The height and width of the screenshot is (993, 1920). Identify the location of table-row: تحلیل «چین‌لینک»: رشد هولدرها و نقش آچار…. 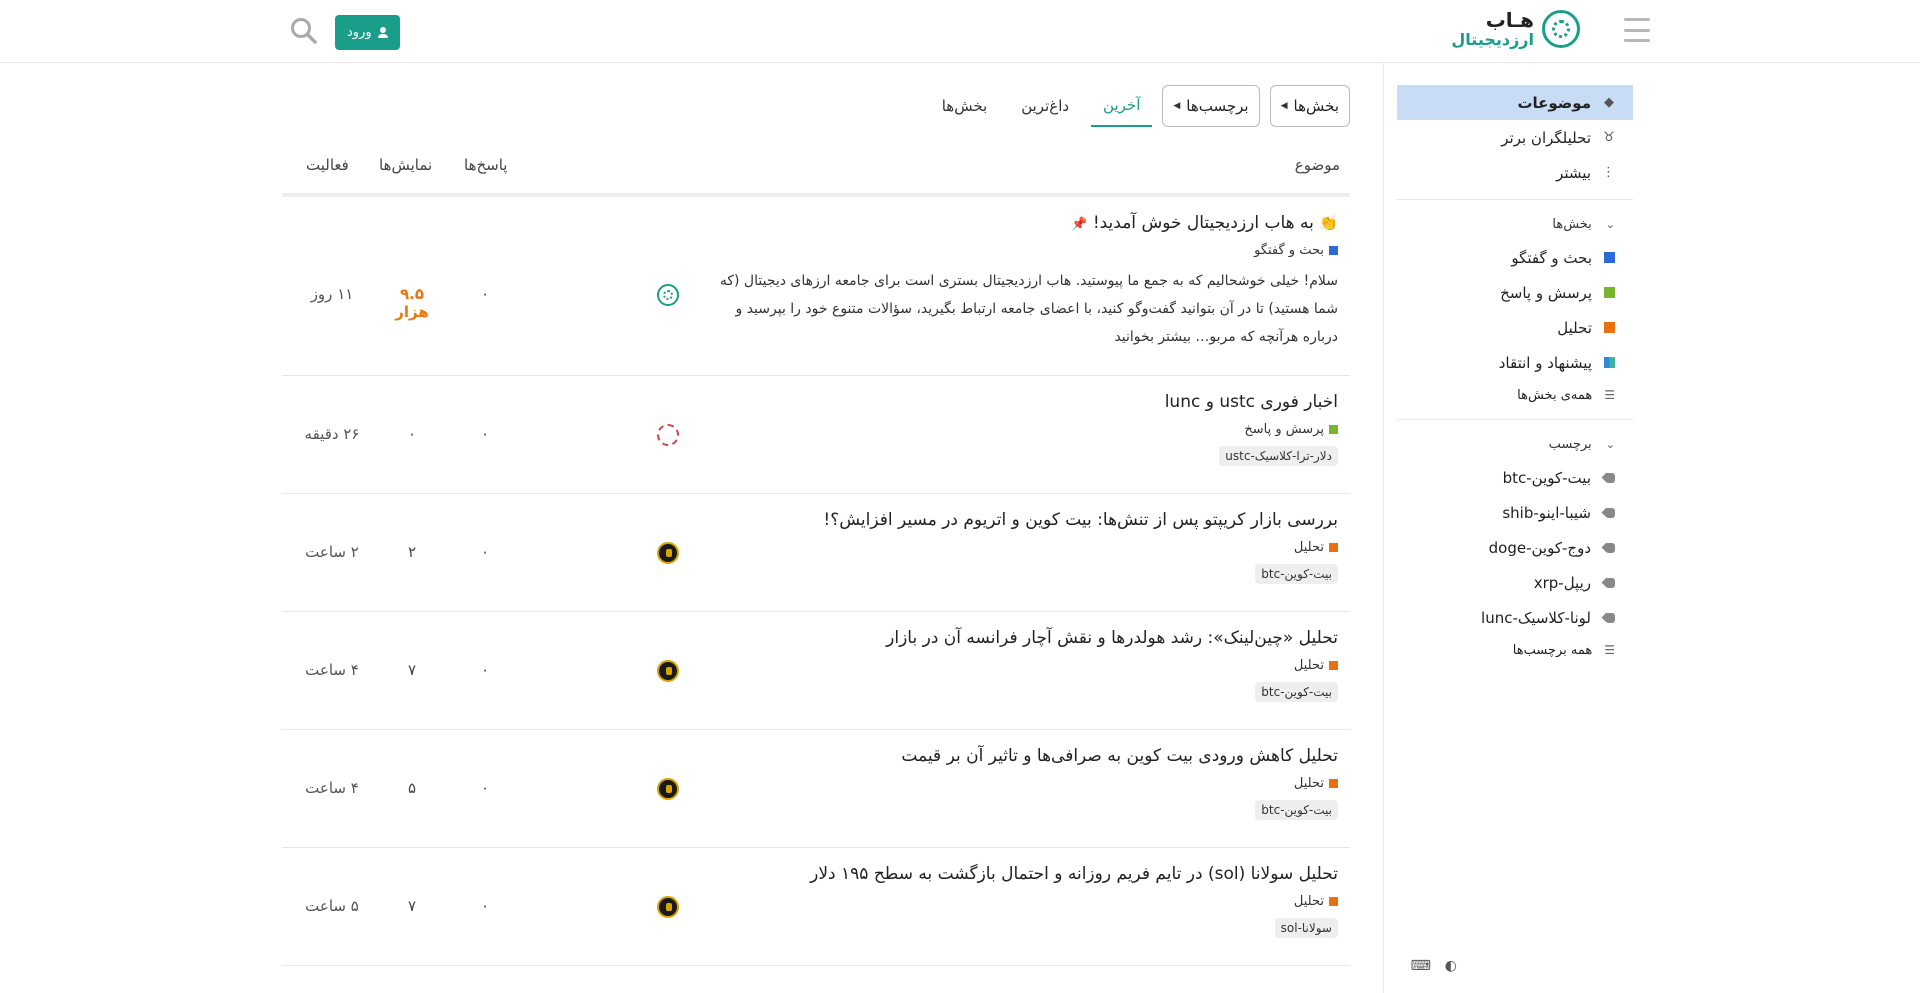
(816, 671).